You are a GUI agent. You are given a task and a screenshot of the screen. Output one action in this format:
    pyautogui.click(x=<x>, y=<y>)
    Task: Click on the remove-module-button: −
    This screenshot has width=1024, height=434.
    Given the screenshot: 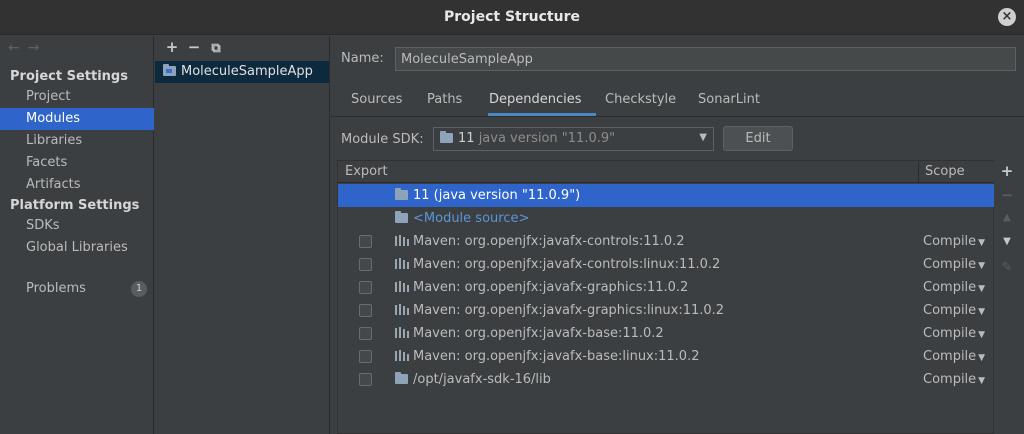 What is the action you would take?
    pyautogui.click(x=194, y=47)
    